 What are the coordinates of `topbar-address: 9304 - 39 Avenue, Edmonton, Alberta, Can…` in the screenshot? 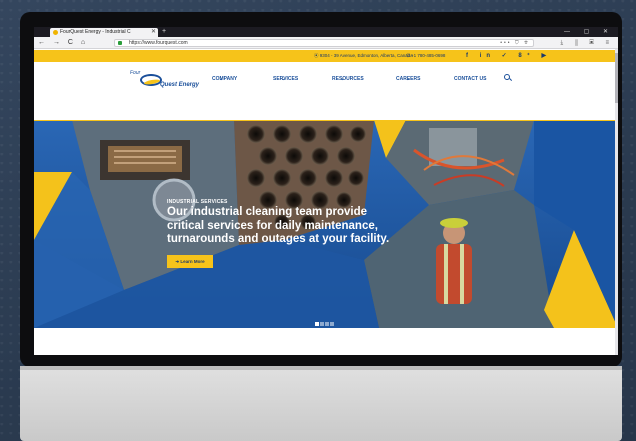 It's located at (366, 55).